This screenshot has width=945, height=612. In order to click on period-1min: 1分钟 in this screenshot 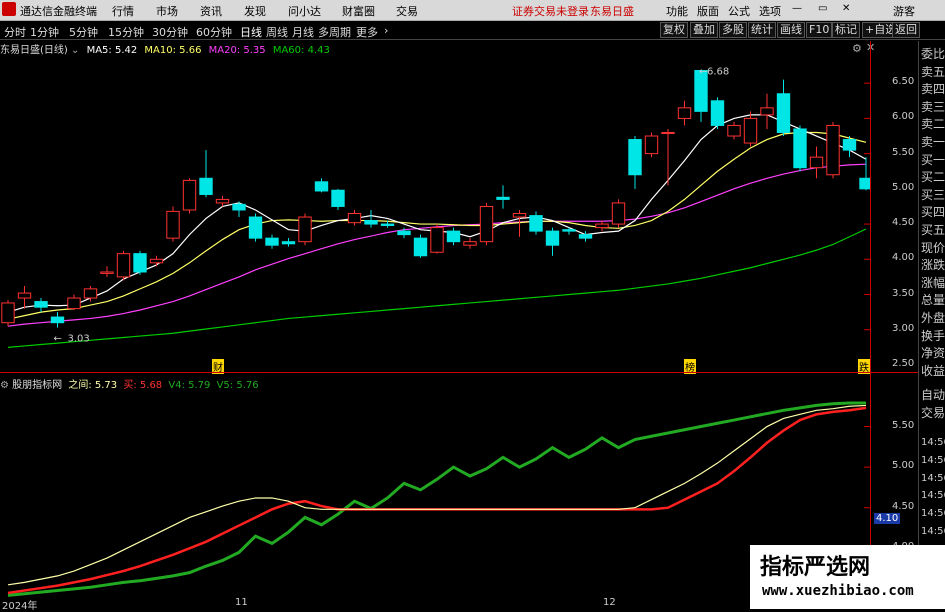, I will do `click(44, 32)`.